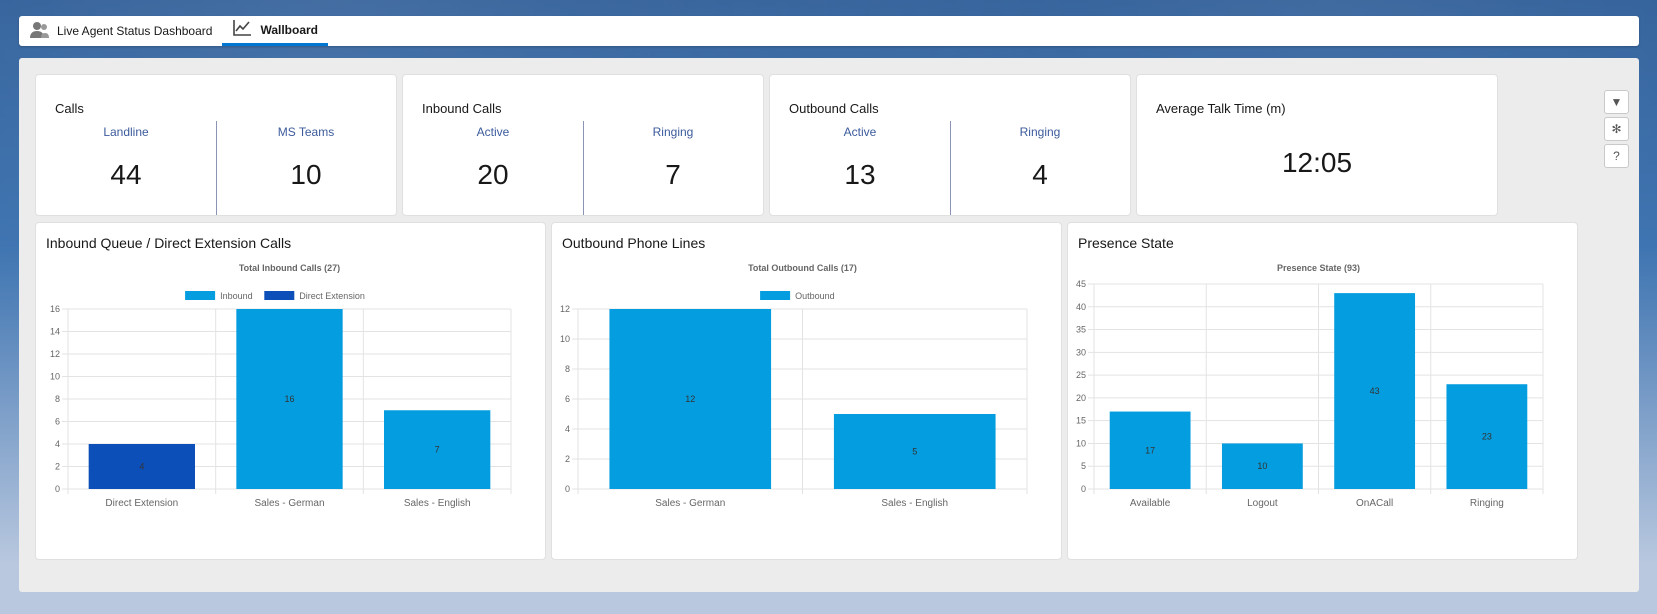 The height and width of the screenshot is (614, 1657). I want to click on y-tick-label: 25, so click(1081, 375).